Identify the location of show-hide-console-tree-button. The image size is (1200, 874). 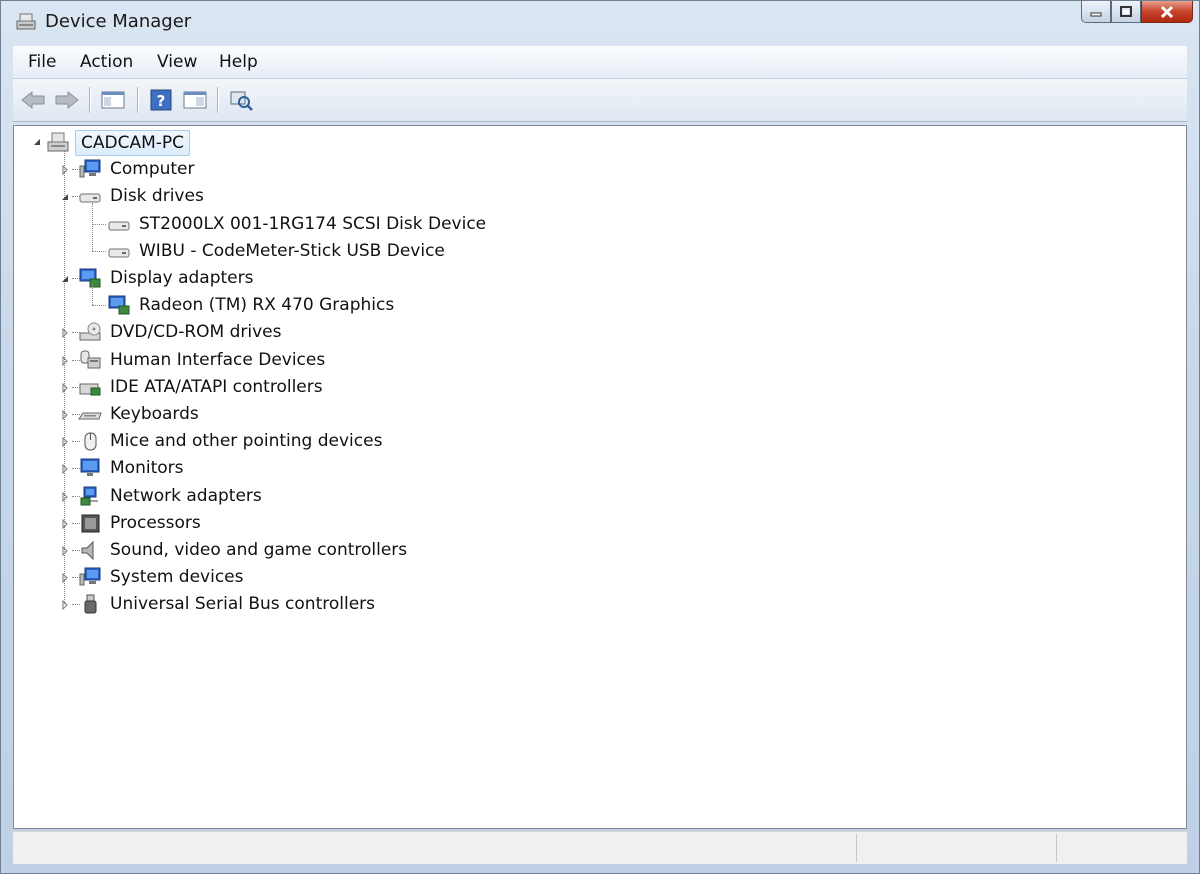
(113, 100).